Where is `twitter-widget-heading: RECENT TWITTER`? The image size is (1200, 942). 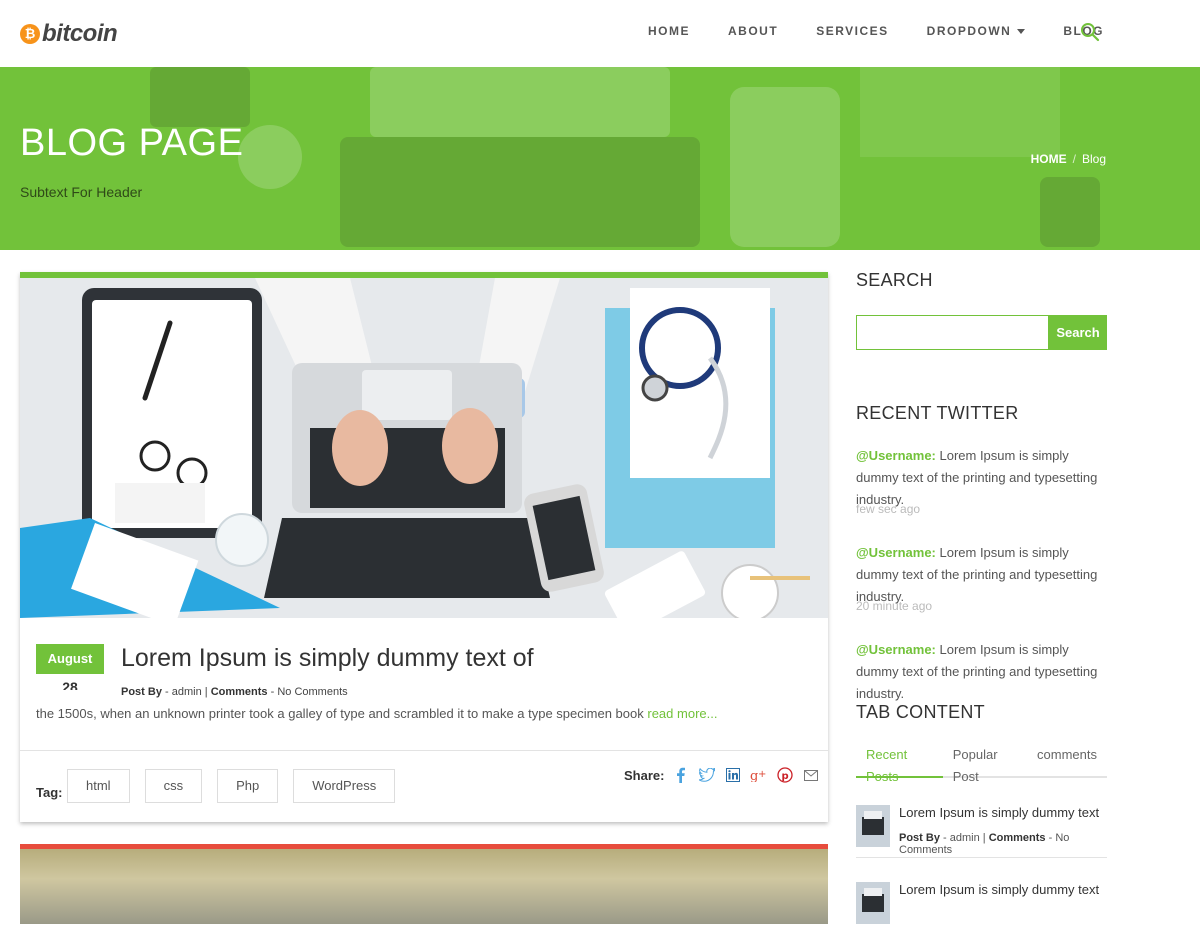 twitter-widget-heading: RECENT TWITTER is located at coordinates (937, 413).